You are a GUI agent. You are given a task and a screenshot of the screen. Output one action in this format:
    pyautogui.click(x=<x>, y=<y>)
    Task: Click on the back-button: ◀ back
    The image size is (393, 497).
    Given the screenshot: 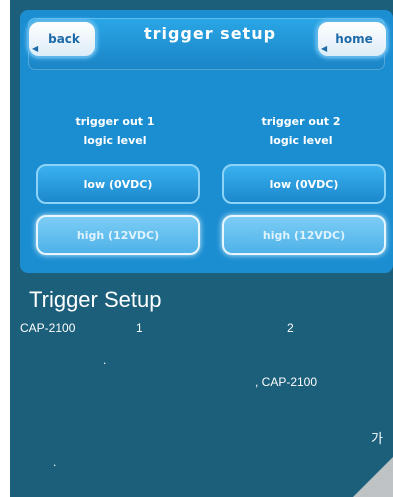 What is the action you would take?
    pyautogui.click(x=62, y=39)
    